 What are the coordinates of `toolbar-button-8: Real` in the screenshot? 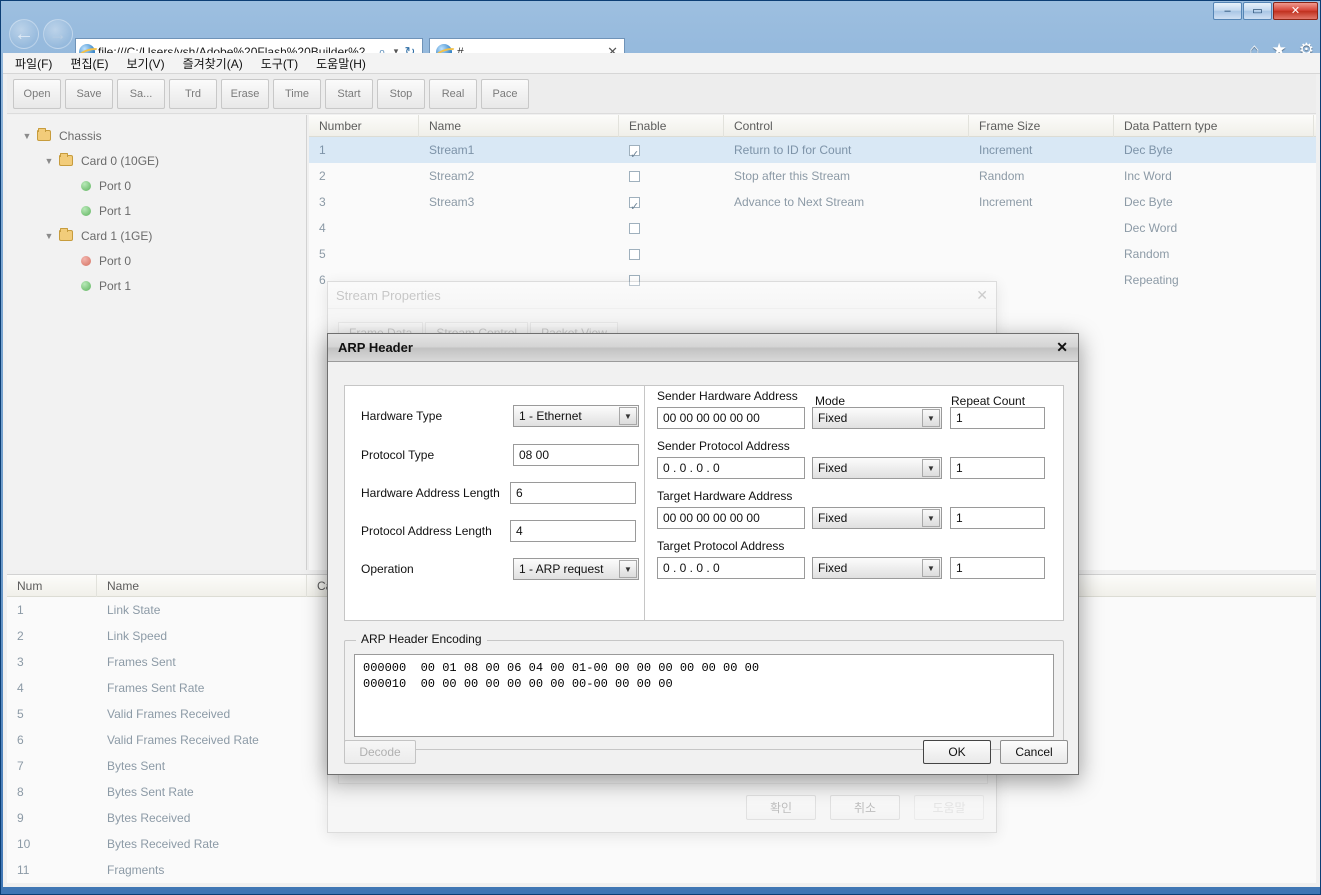 It's located at (453, 93).